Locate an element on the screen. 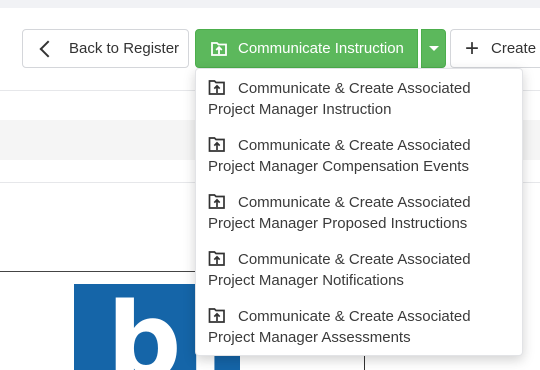 The width and height of the screenshot is (540, 370). back-button-label: Back to Register is located at coordinates (124, 48).